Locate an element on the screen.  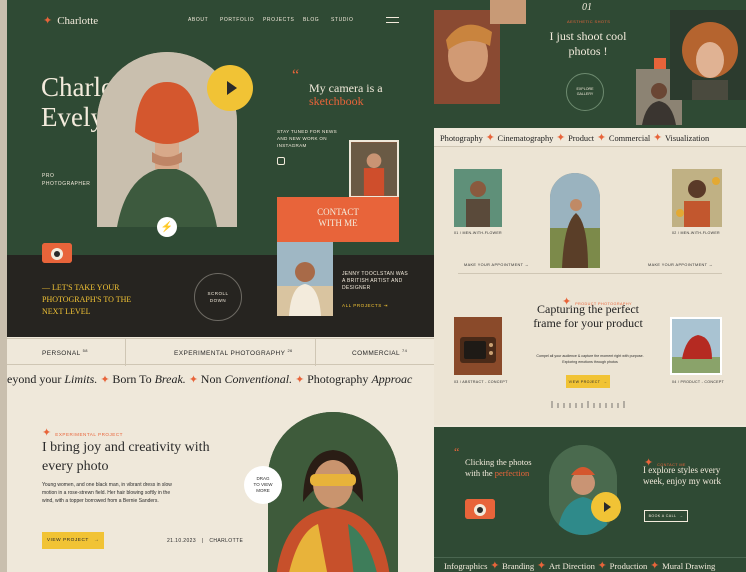
tag: Infographics is located at coordinates (465, 566).